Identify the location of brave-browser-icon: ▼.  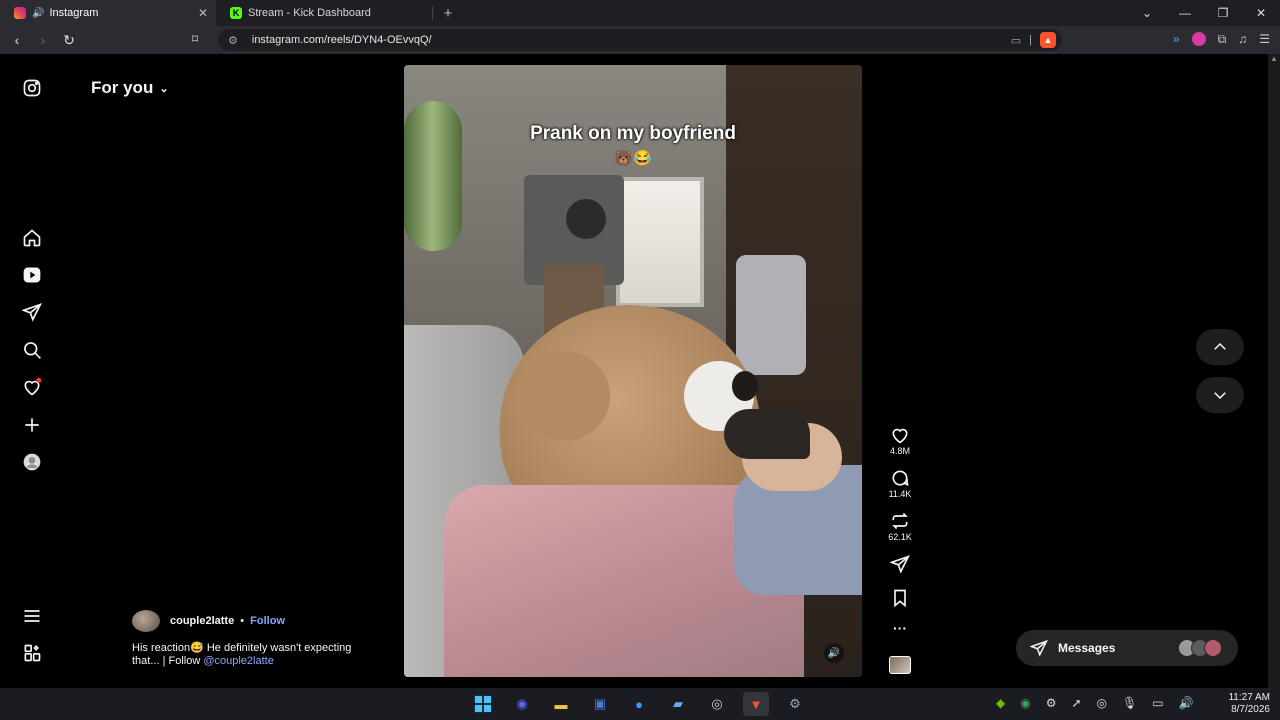
(756, 704).